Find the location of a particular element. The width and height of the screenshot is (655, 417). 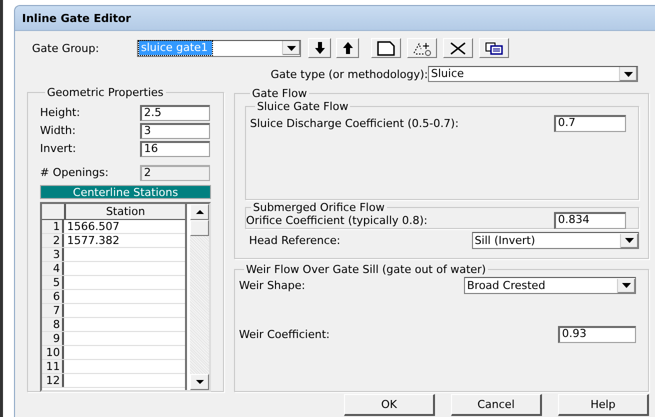

row-number: 10 is located at coordinates (53, 352).